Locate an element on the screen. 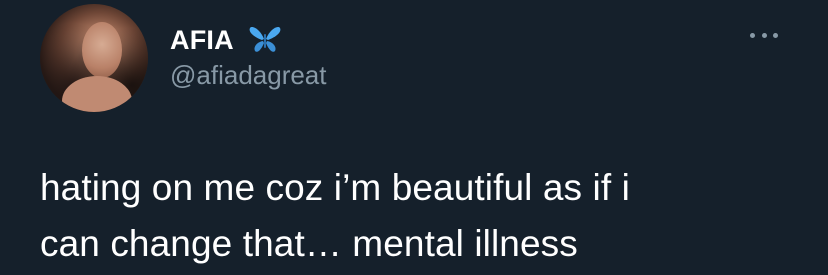 The width and height of the screenshot is (828, 275). avatar is located at coordinates (94, 58).